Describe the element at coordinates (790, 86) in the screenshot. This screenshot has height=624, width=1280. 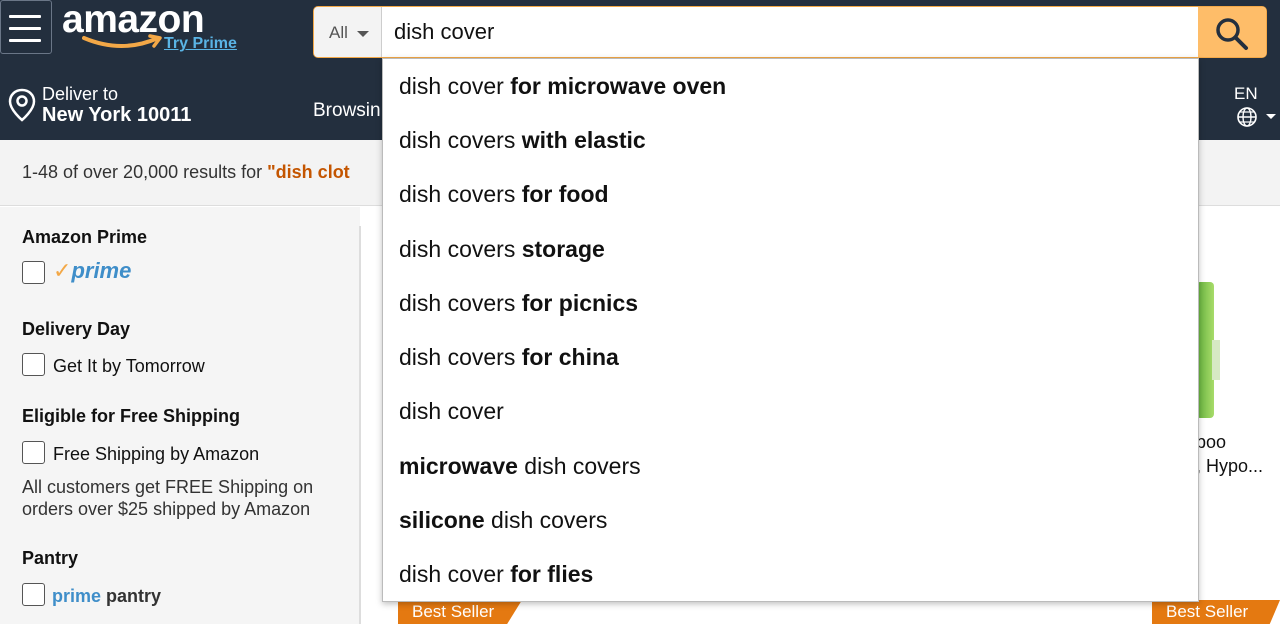
I see `suggestion-item: dish cover for microwave oven` at that location.